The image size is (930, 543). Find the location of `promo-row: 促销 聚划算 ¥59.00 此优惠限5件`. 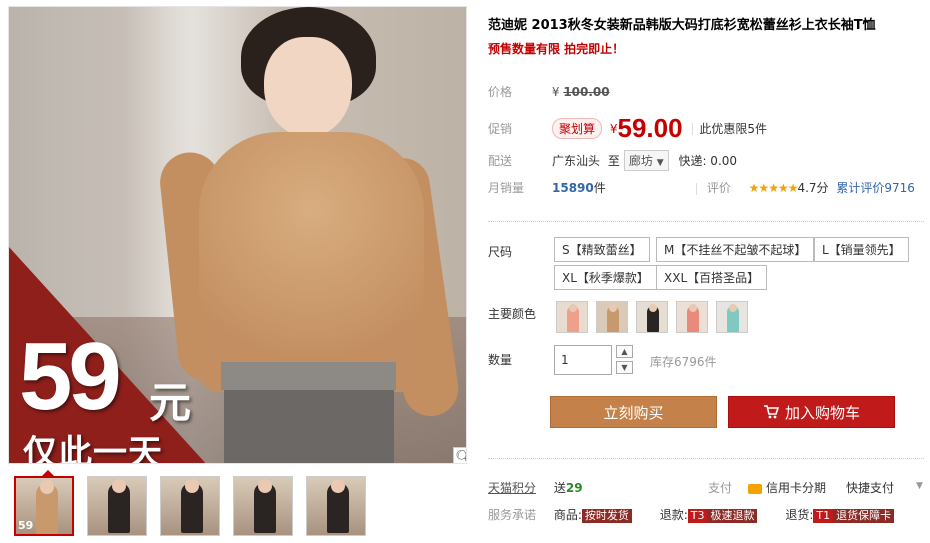

promo-row: 促销 聚划算 ¥59.00 此优惠限5件 is located at coordinates (627, 128).